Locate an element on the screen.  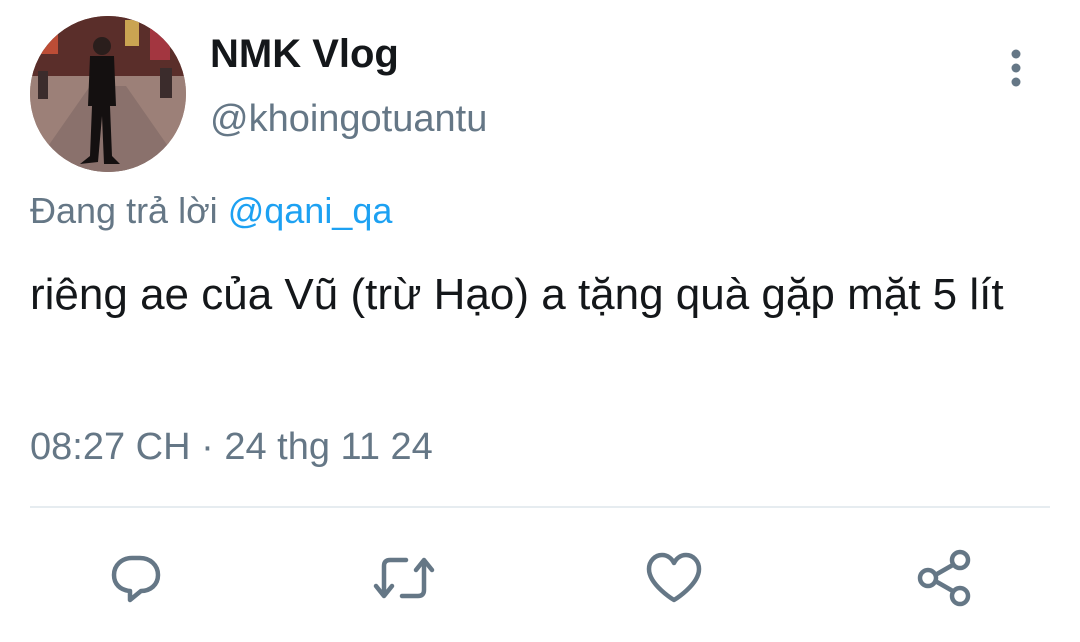
avatar is located at coordinates (108, 94).